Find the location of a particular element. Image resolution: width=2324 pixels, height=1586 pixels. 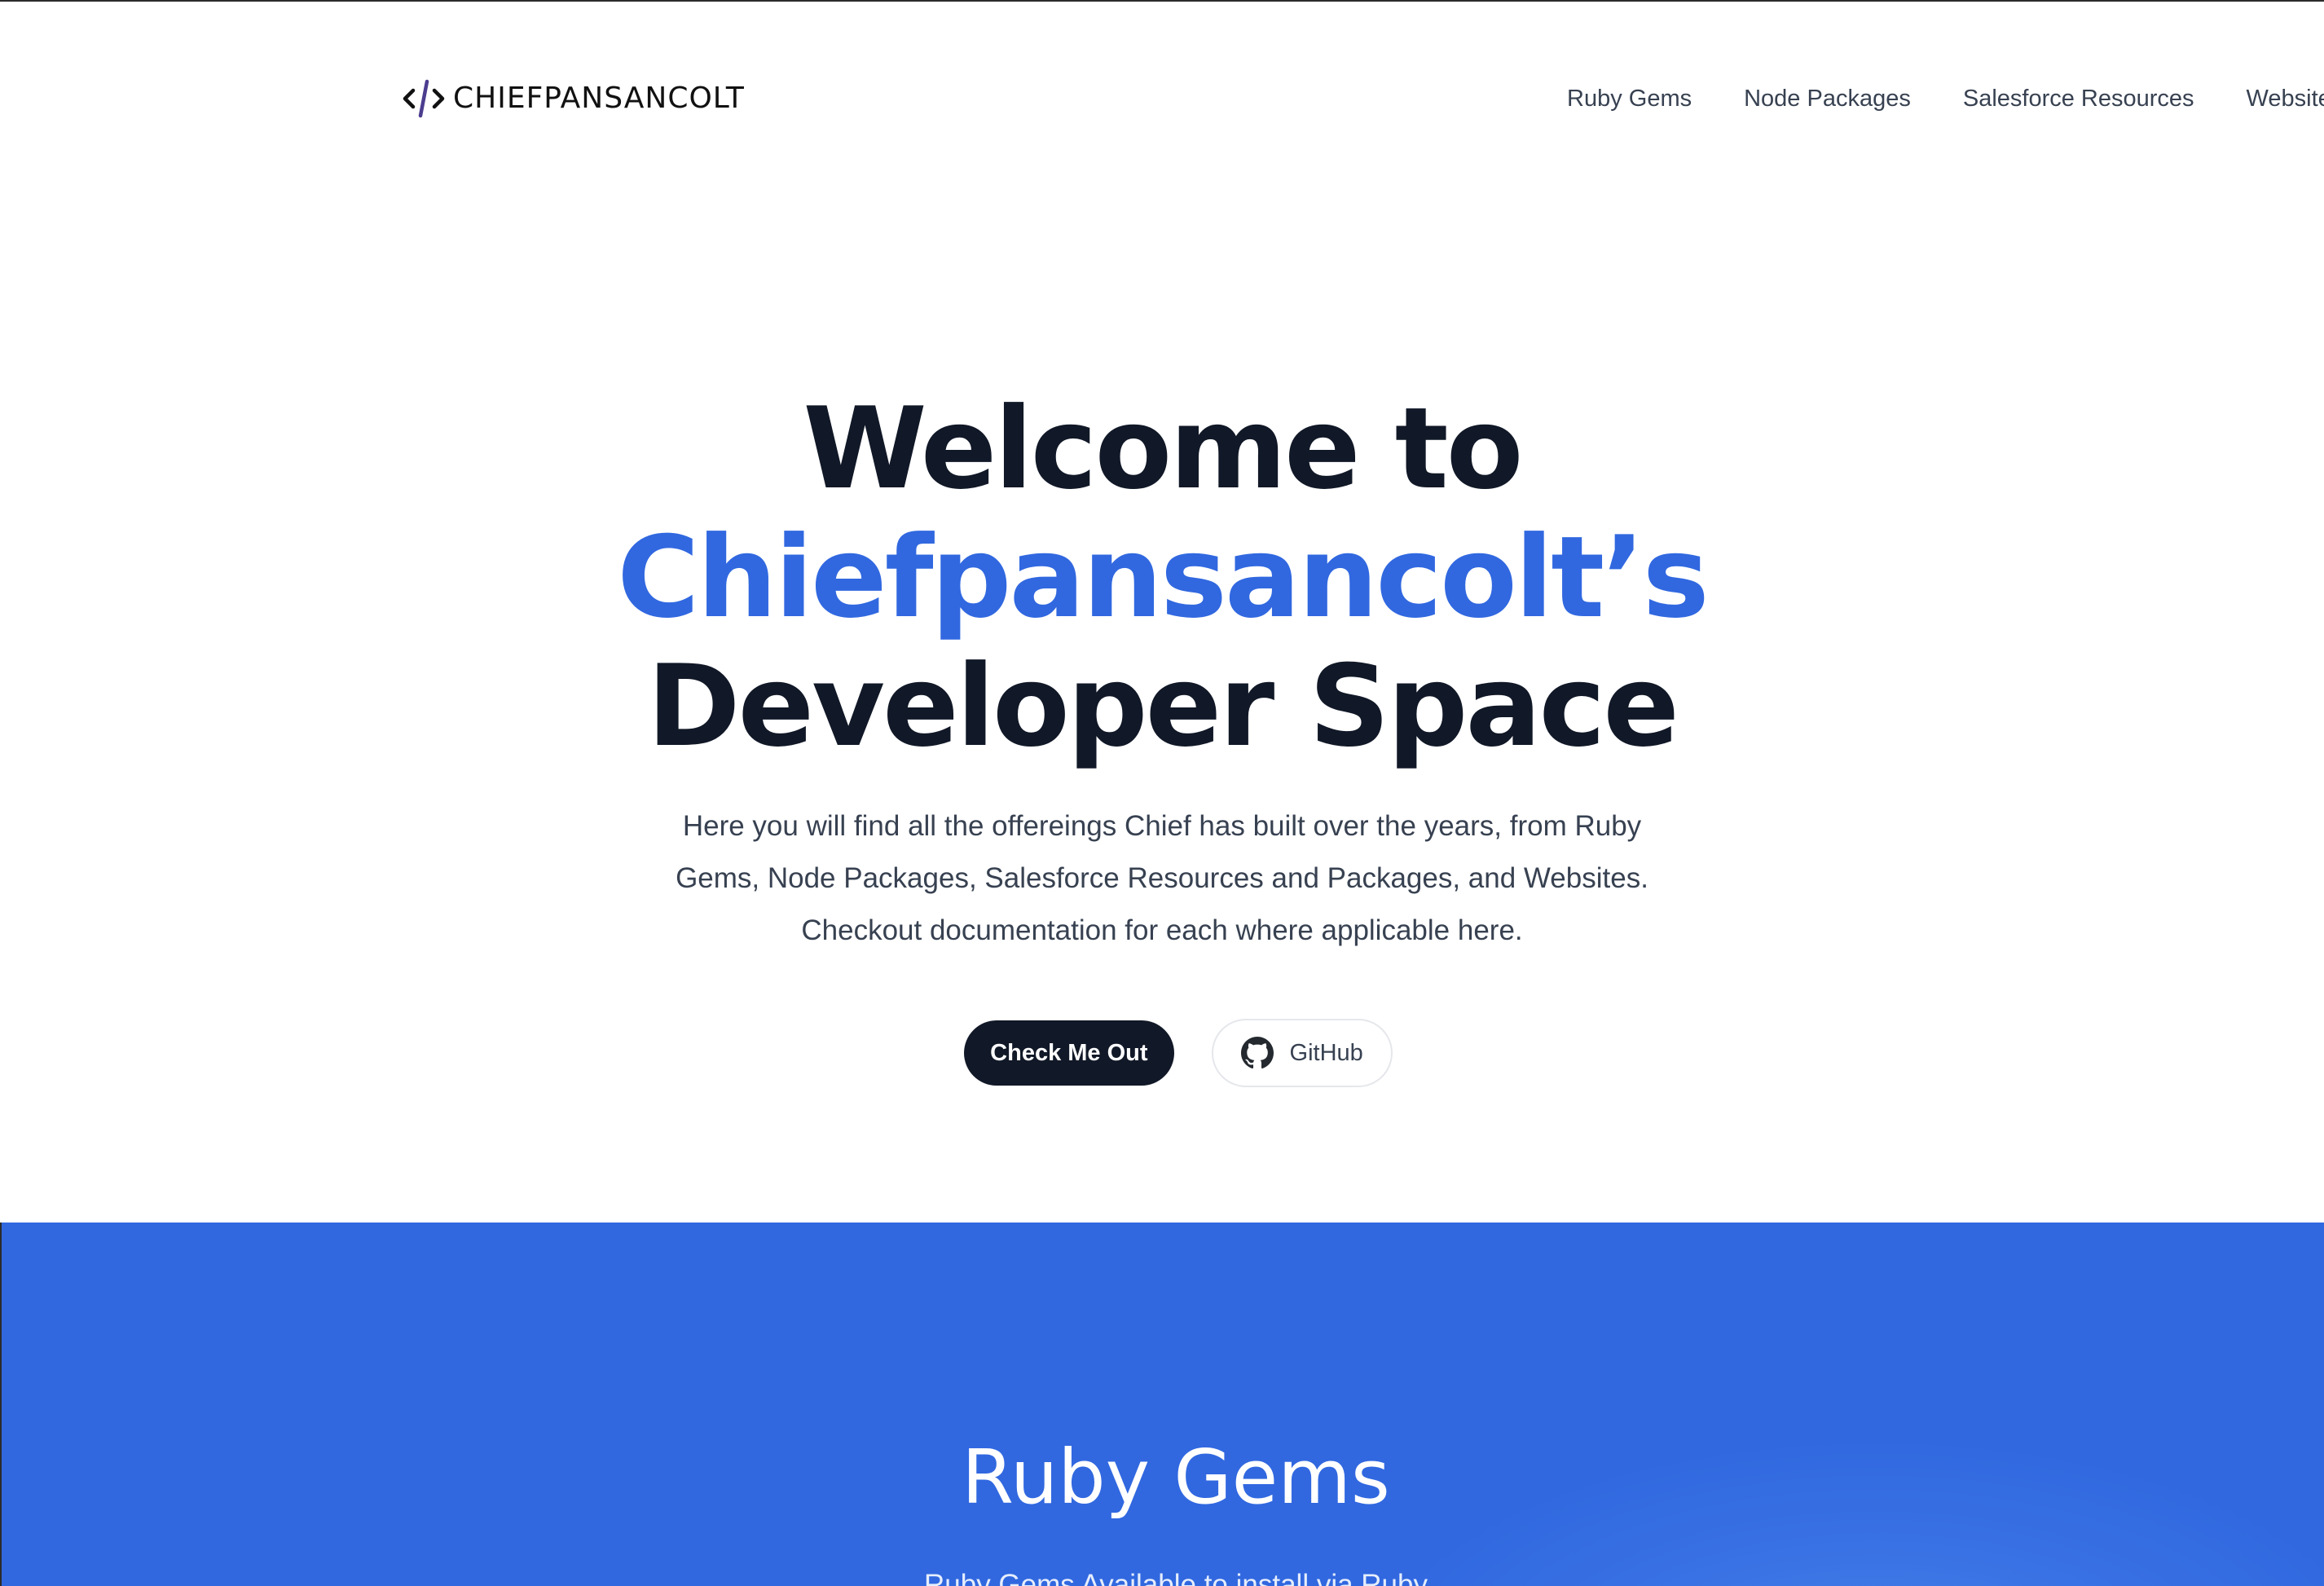

hero-title-line-1: Welcome to is located at coordinates (1163, 448).